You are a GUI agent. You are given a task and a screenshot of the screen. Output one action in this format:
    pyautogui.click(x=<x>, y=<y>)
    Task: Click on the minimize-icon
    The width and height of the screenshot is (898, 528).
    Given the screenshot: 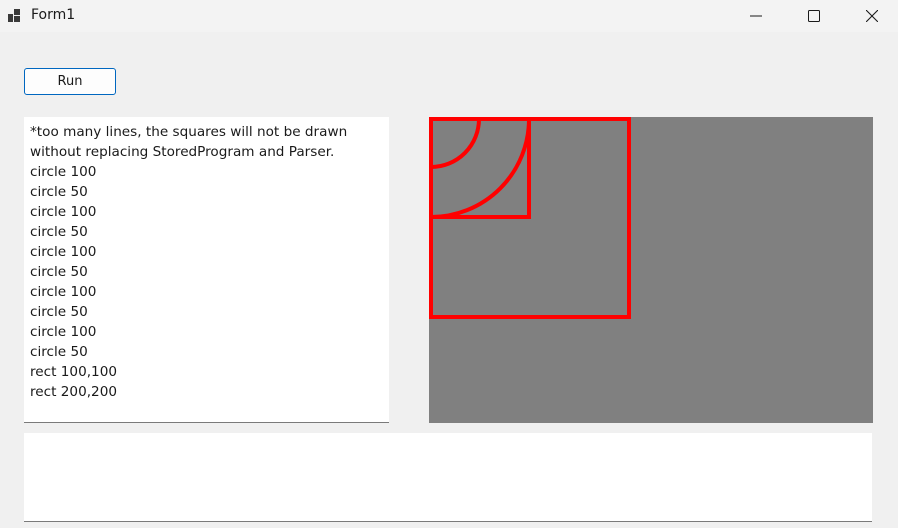 What is the action you would take?
    pyautogui.click(x=756, y=16)
    